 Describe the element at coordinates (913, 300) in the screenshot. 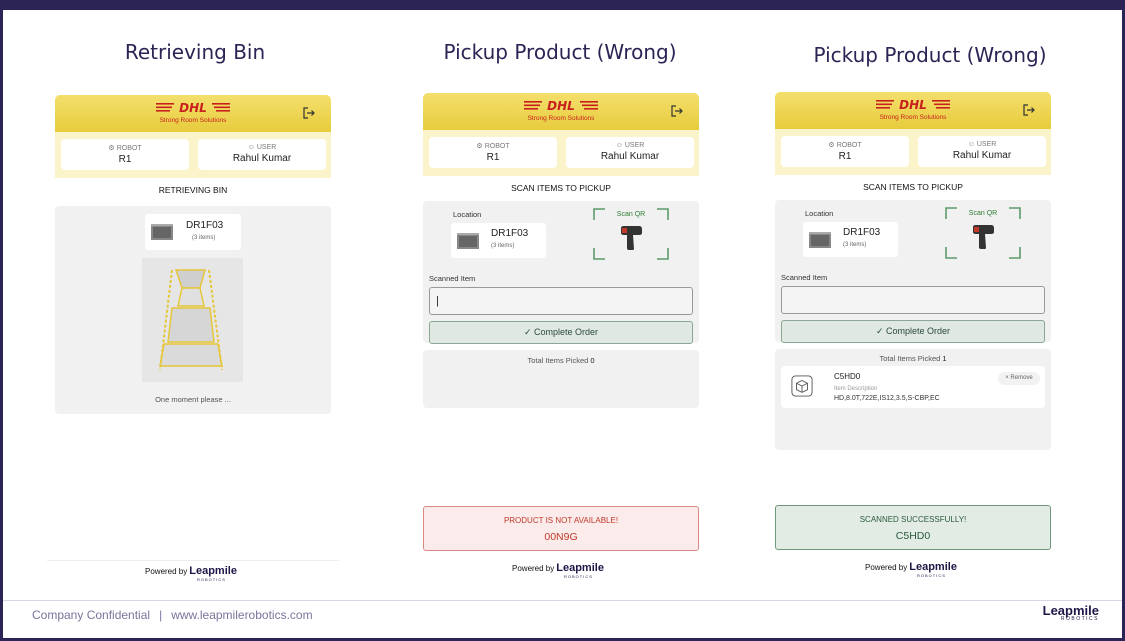

I see `scanned-item-input` at that location.